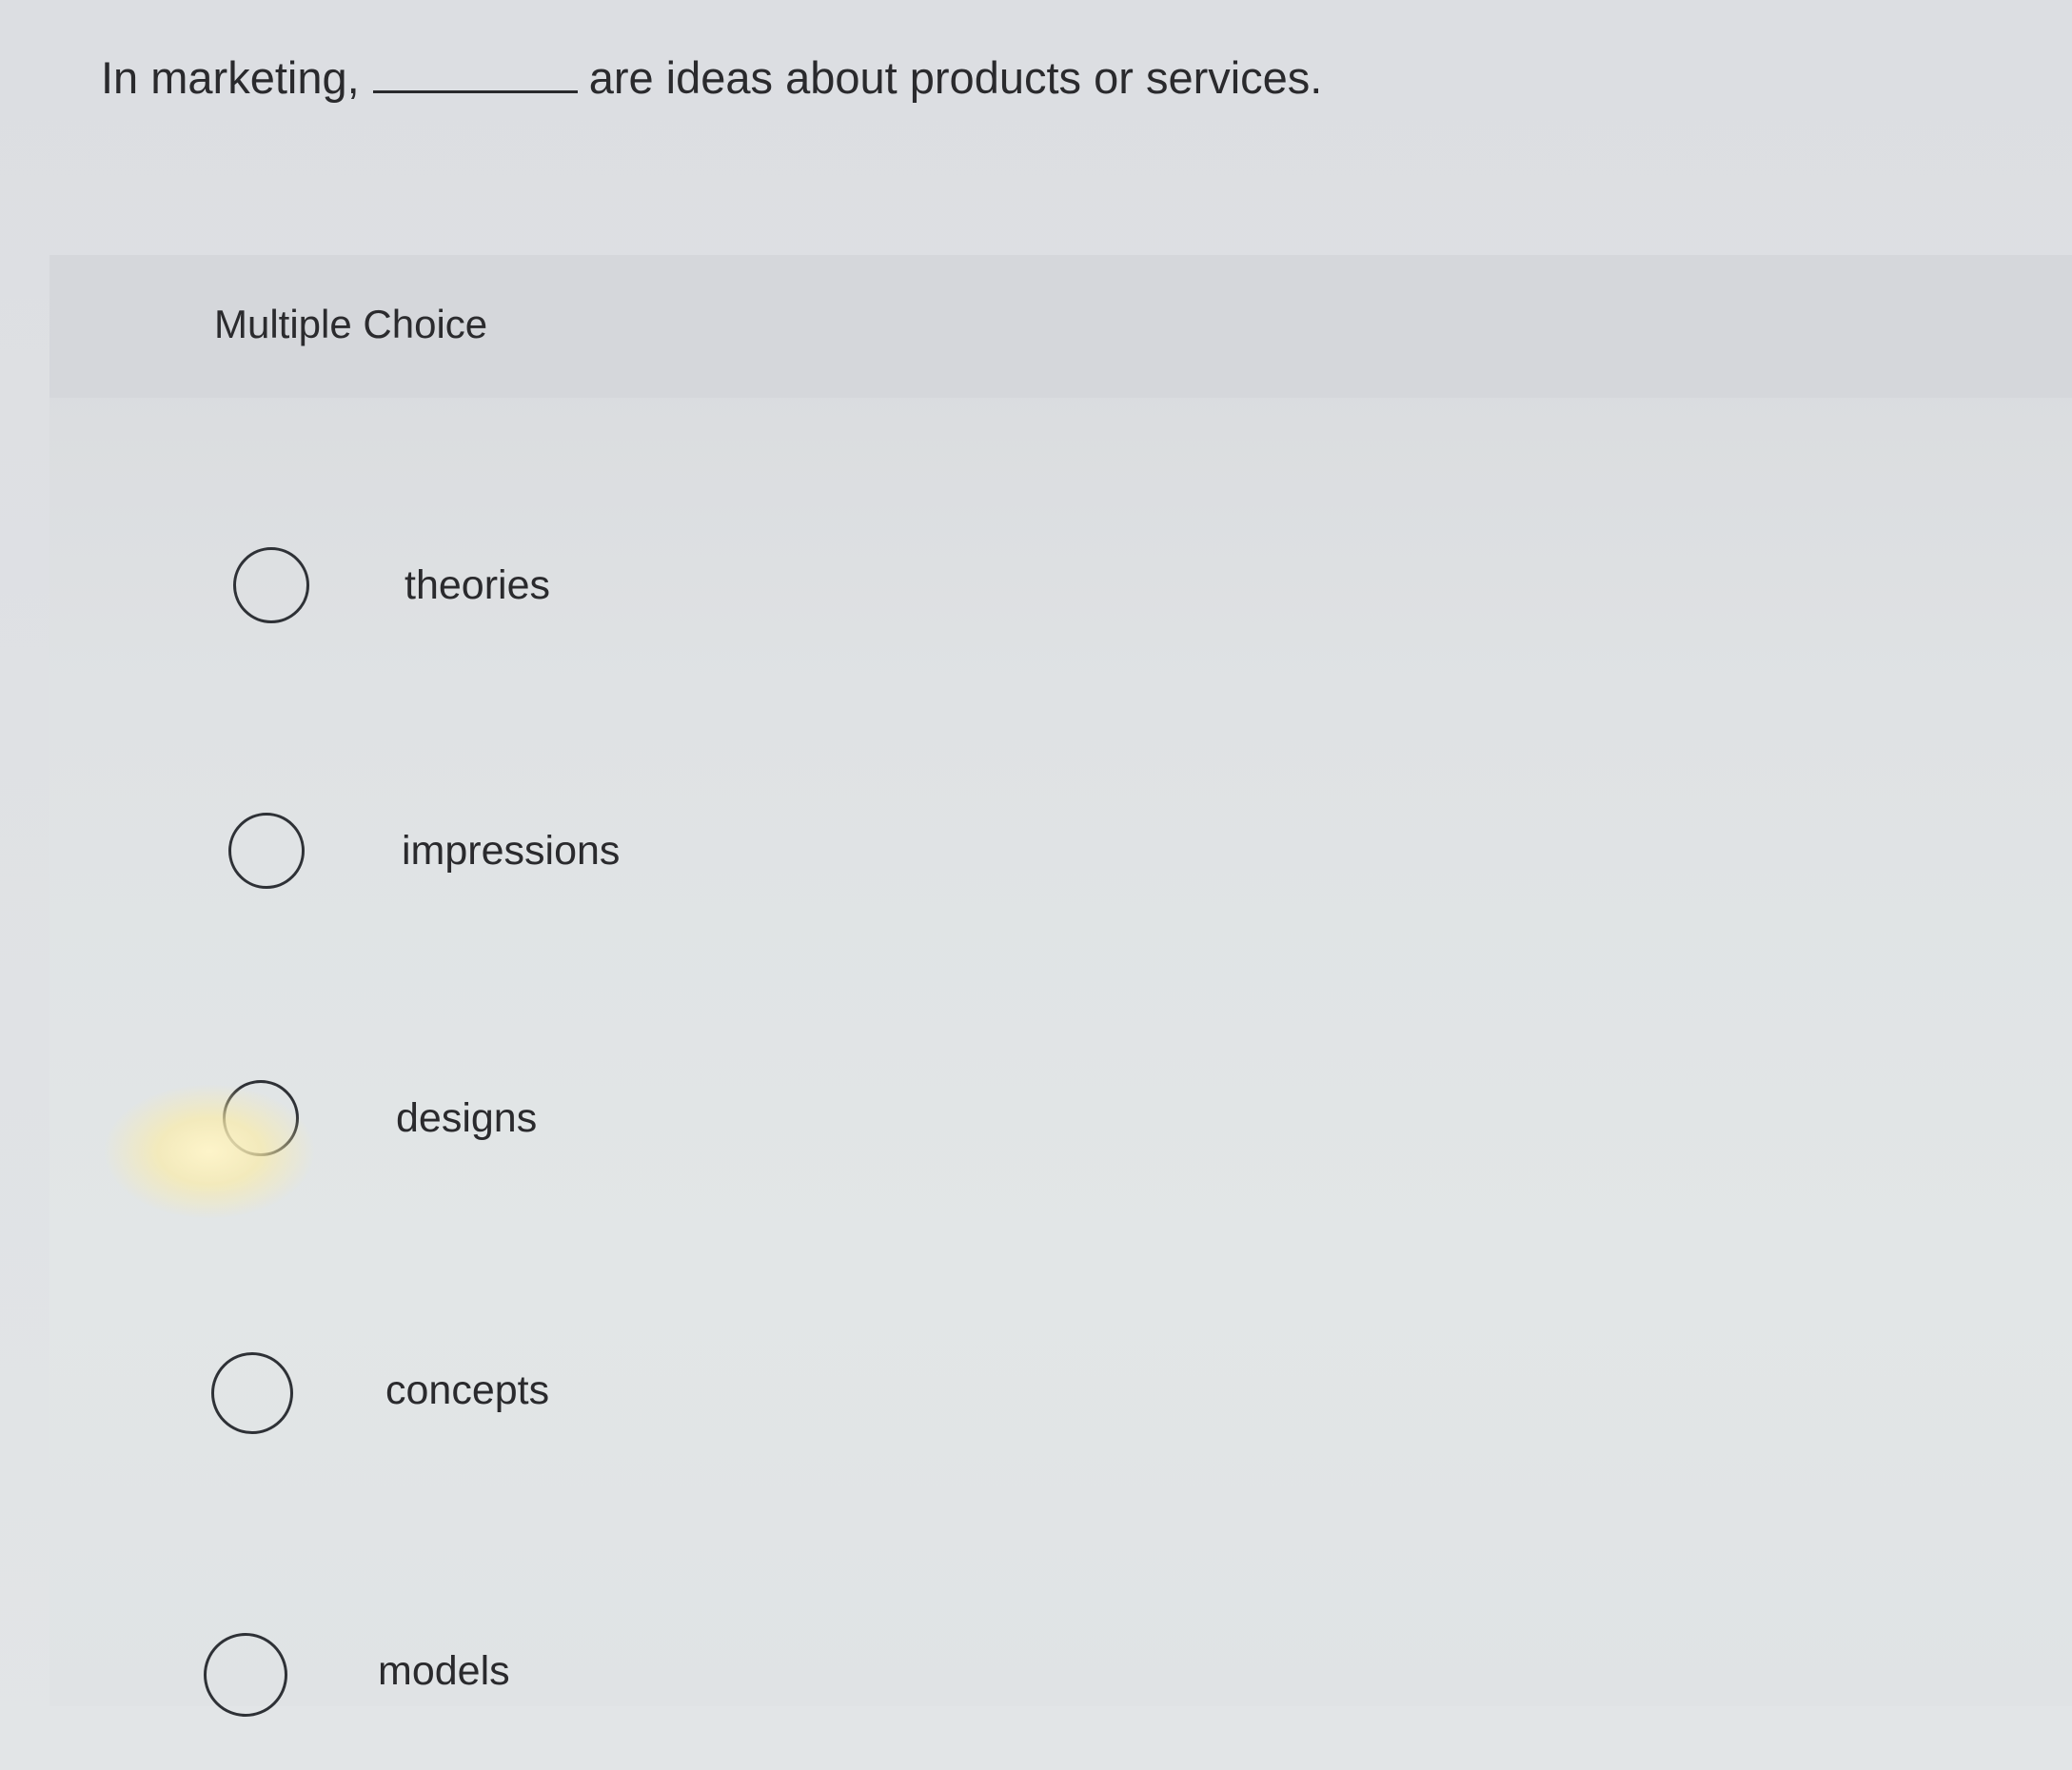  Describe the element at coordinates (467, 1390) in the screenshot. I see `answer-option-label: concepts` at that location.